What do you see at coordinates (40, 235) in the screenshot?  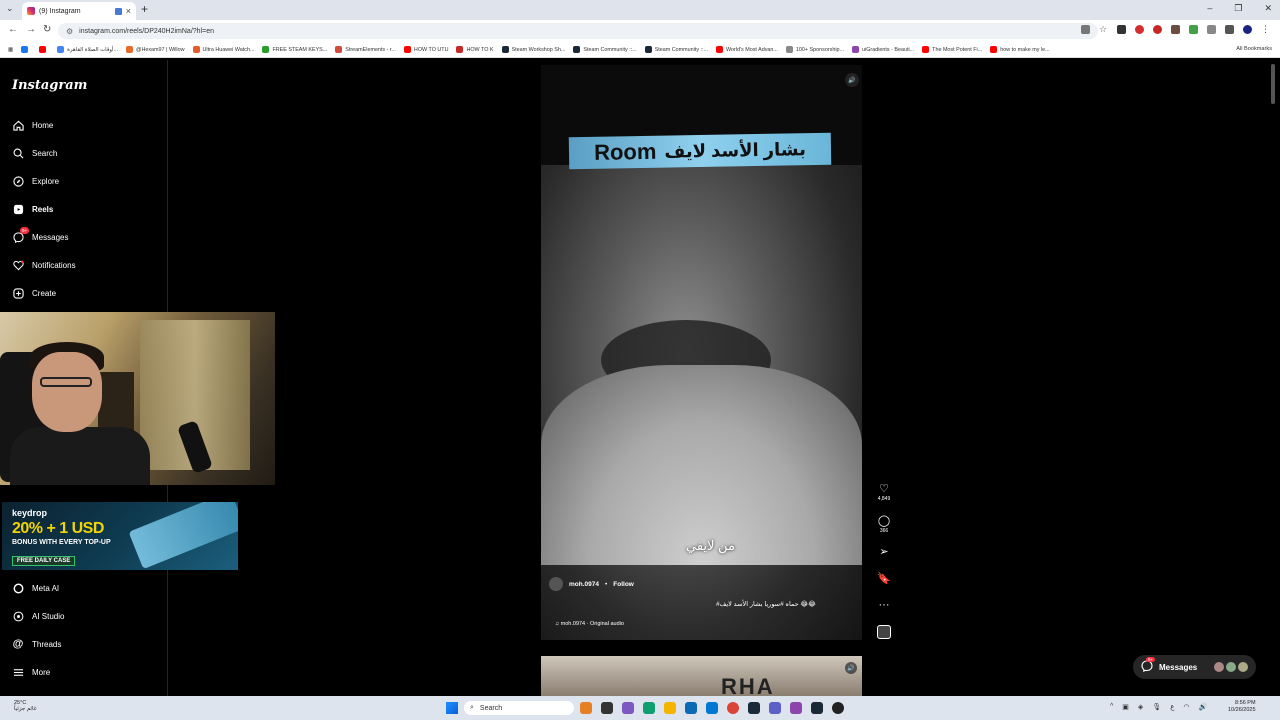 I see `sidebar-item-messages: 9+ Messages` at bounding box center [40, 235].